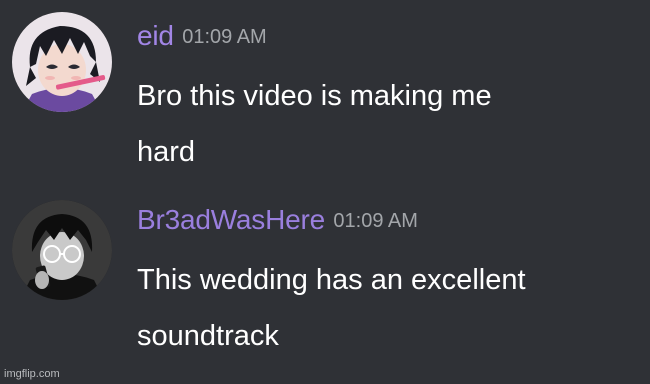 The height and width of the screenshot is (384, 650). I want to click on message-line: soundtrack, so click(208, 336).